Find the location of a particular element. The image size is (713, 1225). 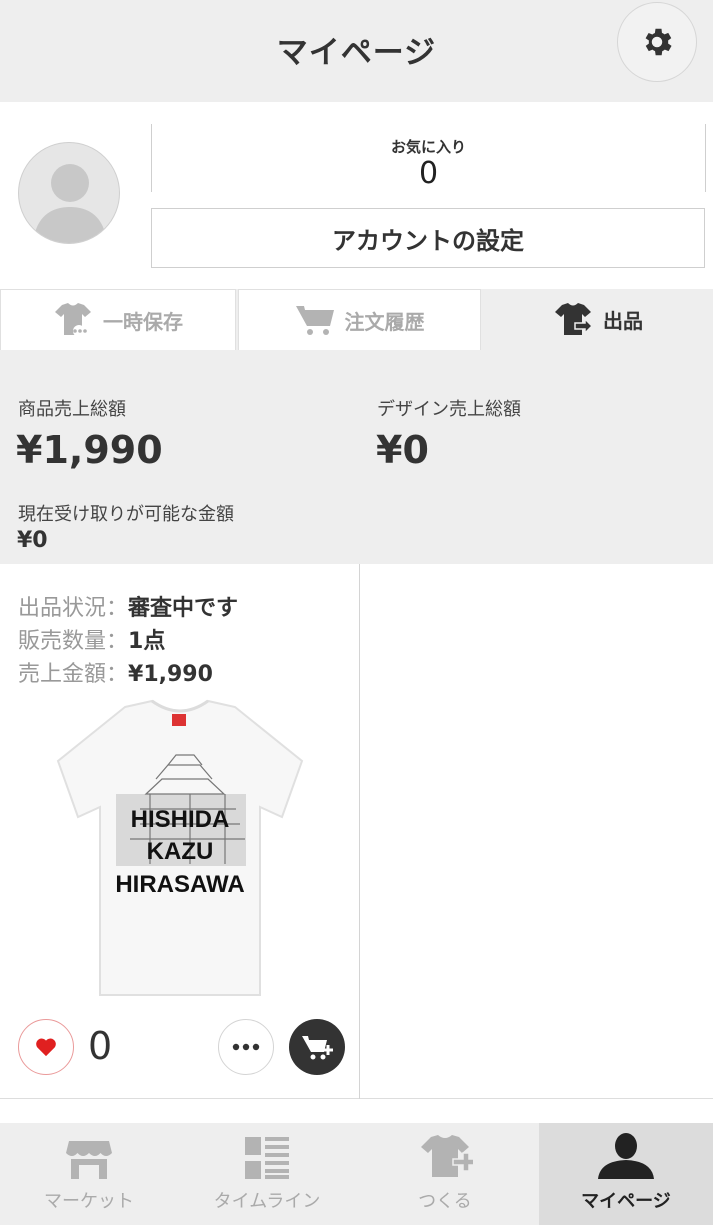

store-icon is located at coordinates (89, 1160).